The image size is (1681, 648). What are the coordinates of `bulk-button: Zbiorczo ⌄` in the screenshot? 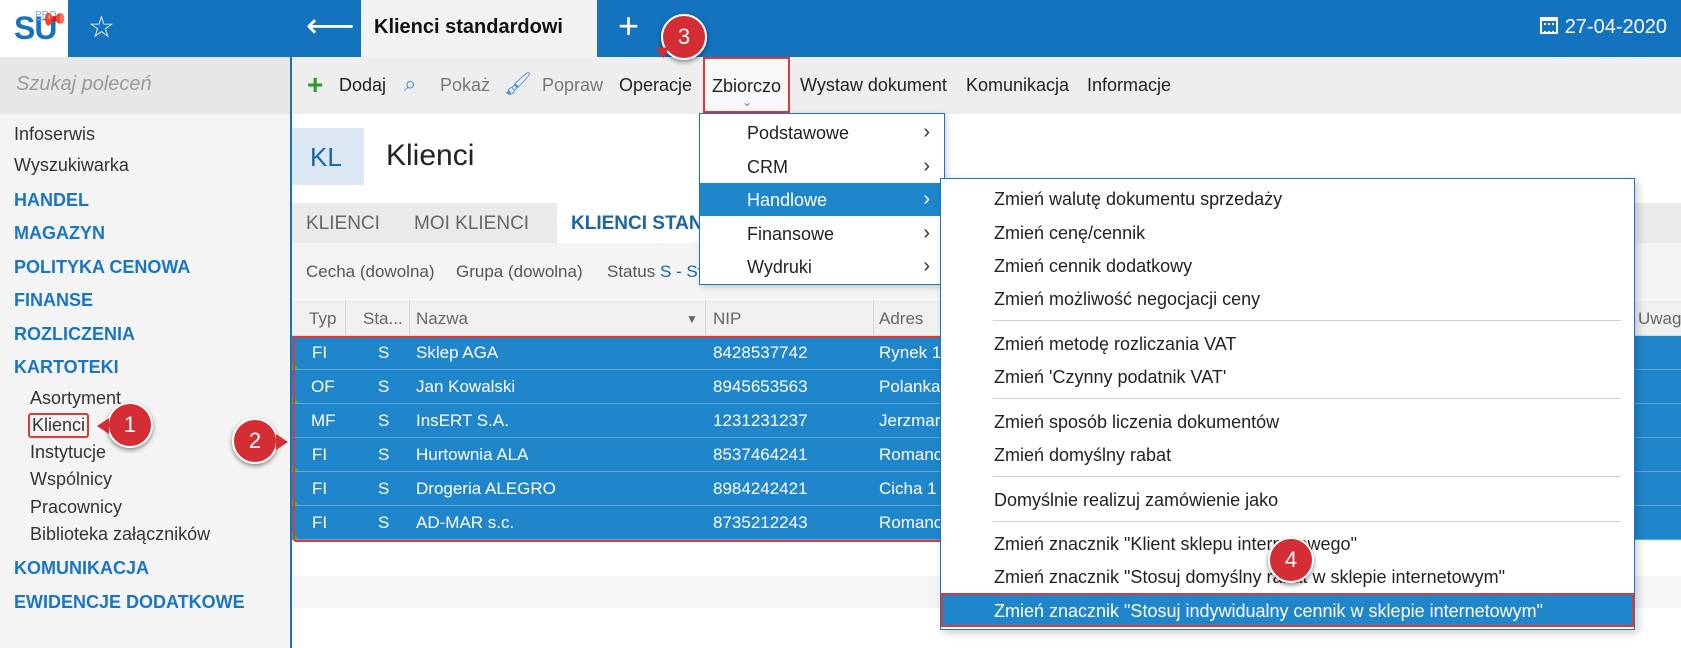 It's located at (746, 85).